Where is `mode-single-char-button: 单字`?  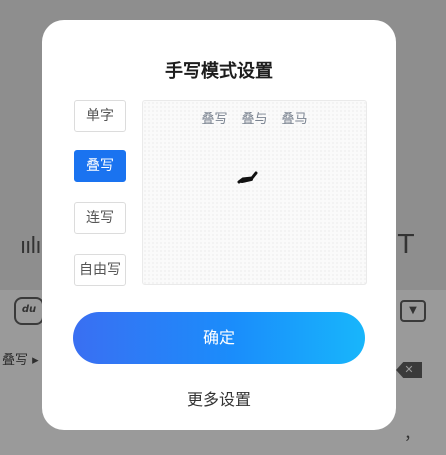 mode-single-char-button: 单字 is located at coordinates (100, 116).